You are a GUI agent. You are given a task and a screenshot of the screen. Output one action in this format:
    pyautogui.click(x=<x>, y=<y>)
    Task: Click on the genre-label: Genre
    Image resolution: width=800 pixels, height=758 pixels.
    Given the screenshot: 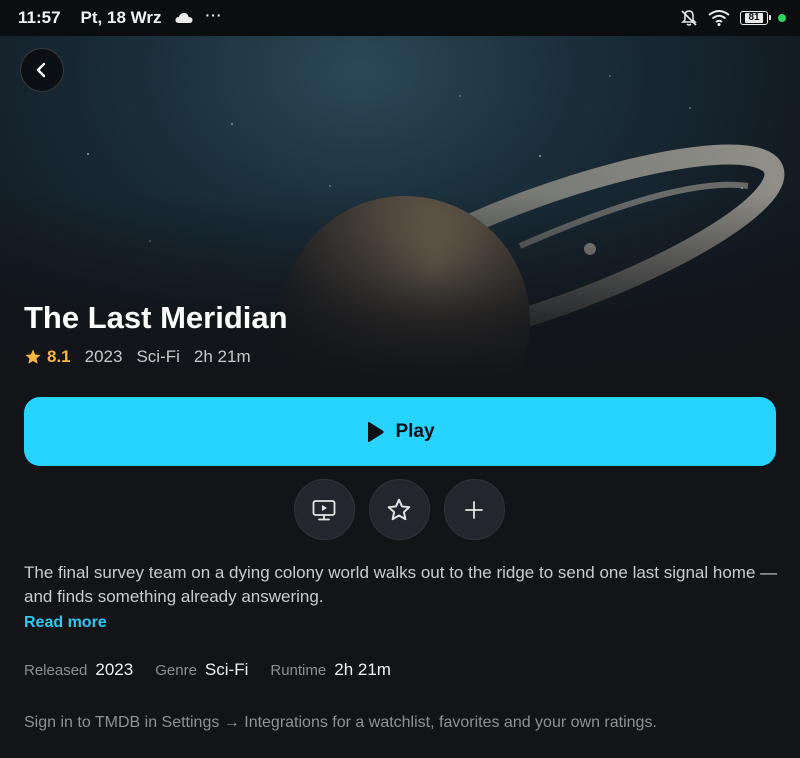 What is the action you would take?
    pyautogui.click(x=176, y=670)
    